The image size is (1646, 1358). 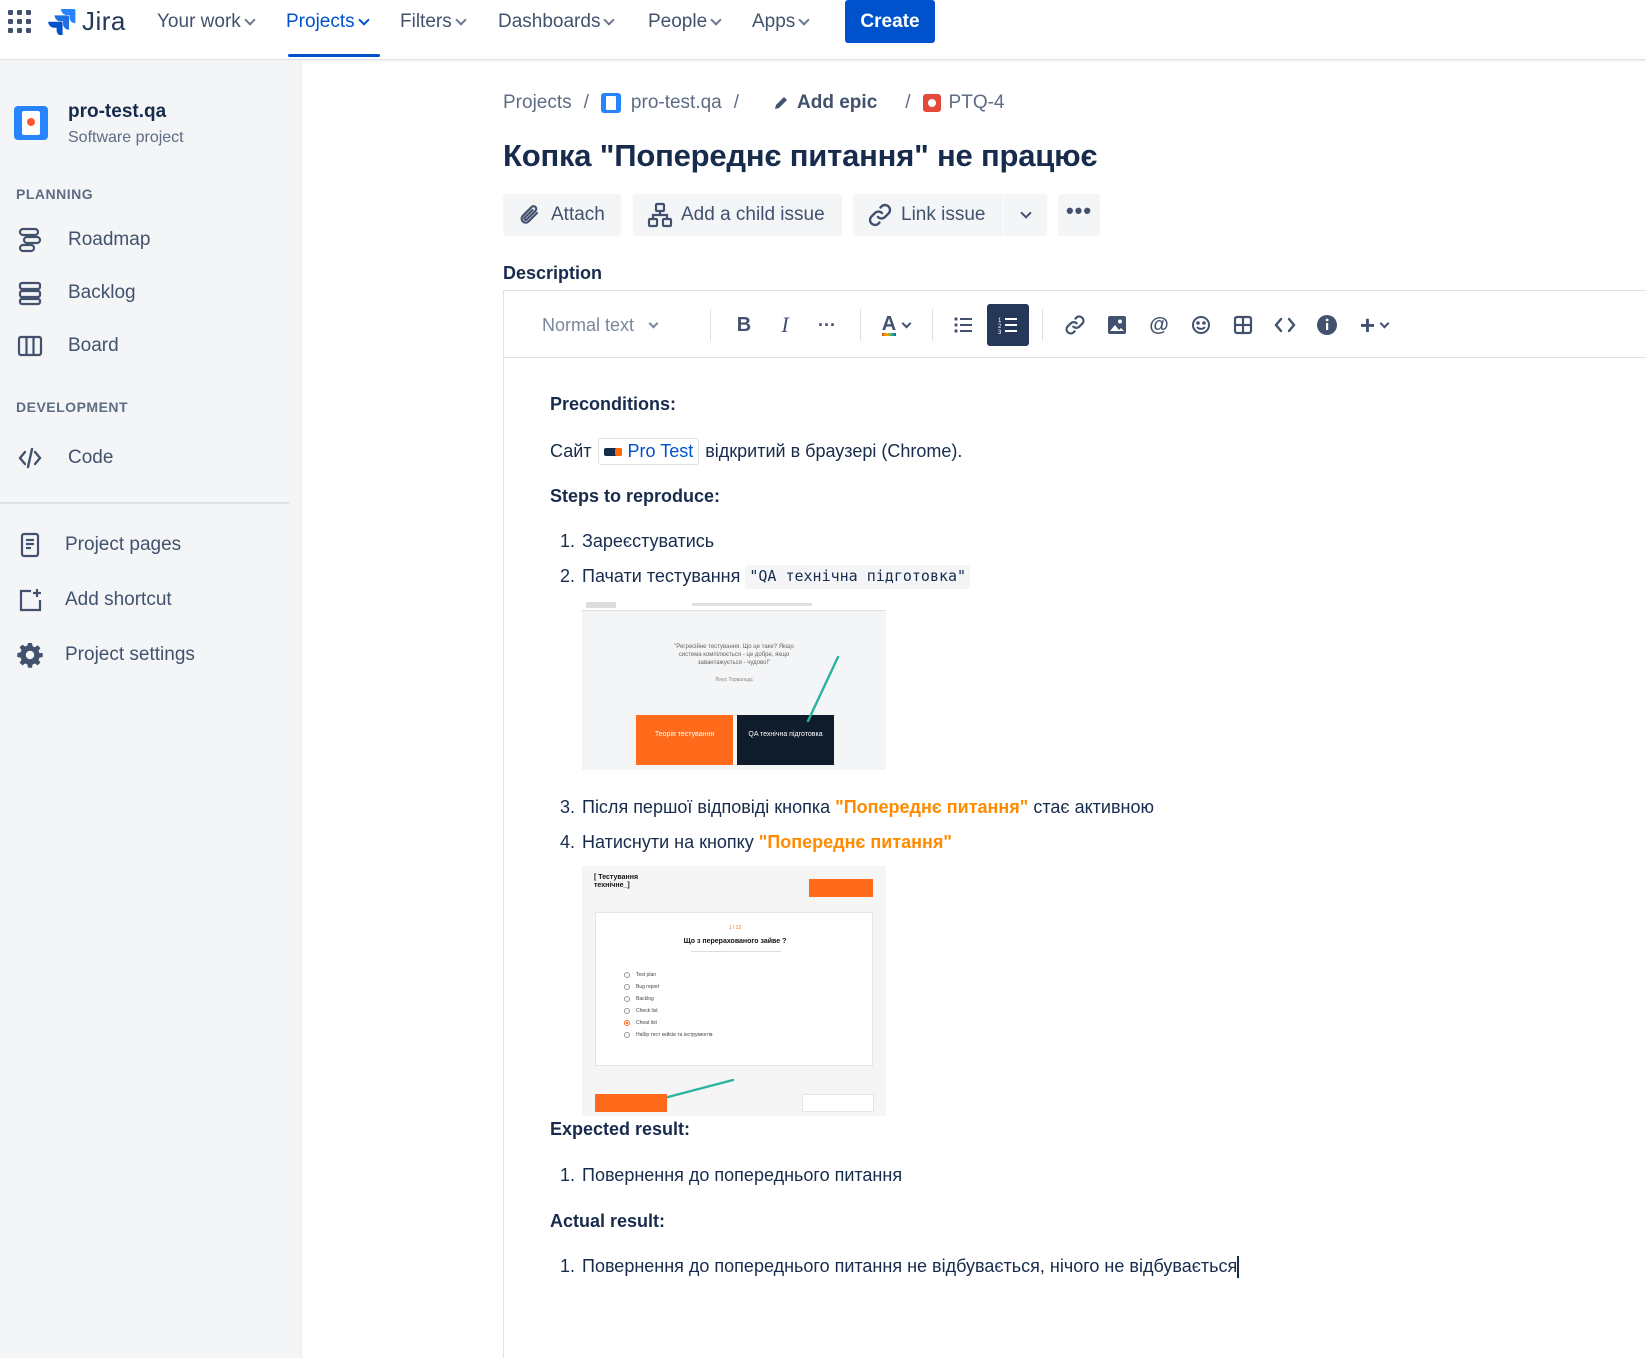 What do you see at coordinates (123, 544) in the screenshot?
I see `sidebar-item-label: Project pages` at bounding box center [123, 544].